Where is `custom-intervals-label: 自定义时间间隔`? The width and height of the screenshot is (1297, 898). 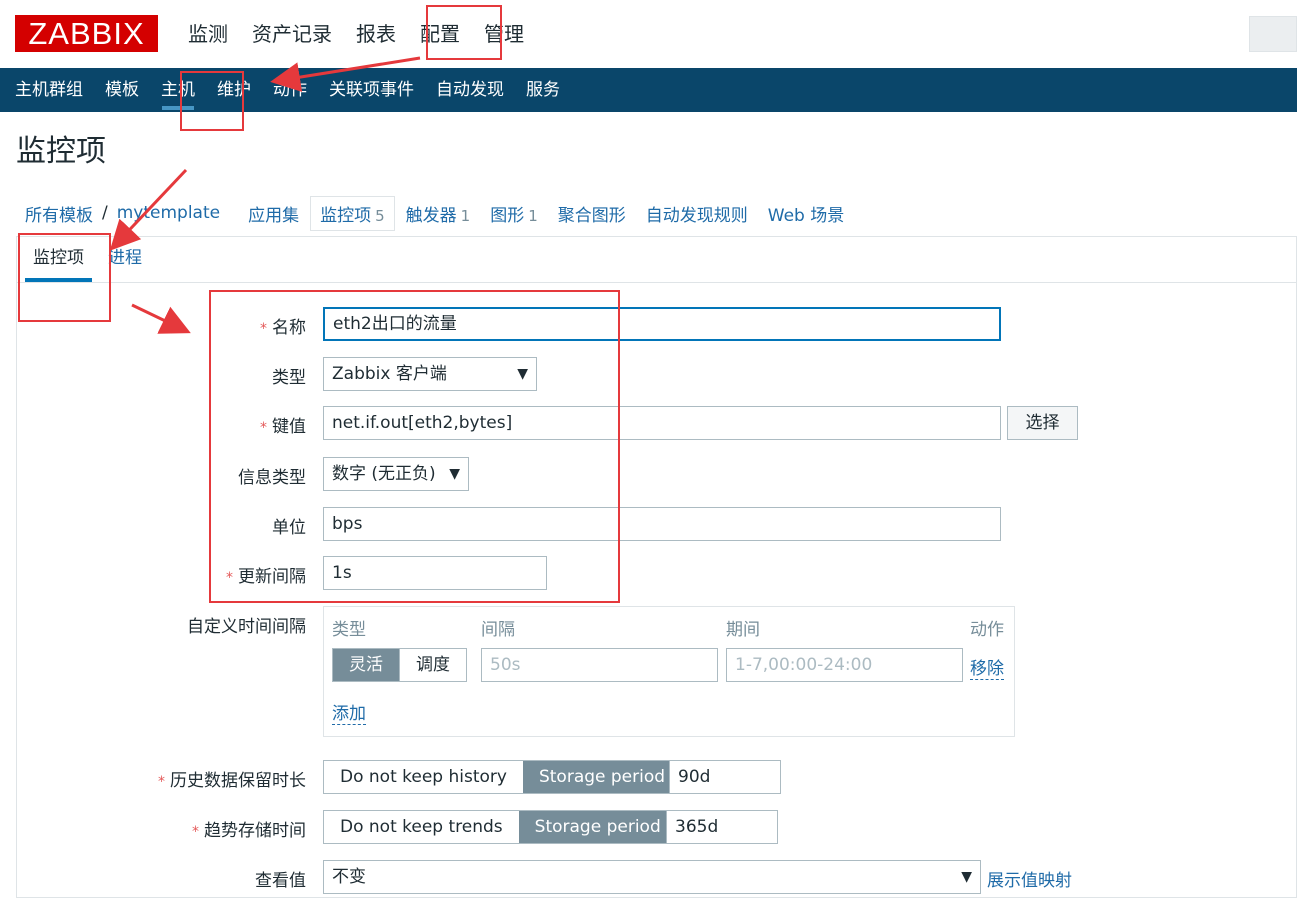 custom-intervals-label: 自定义时间间隔 is located at coordinates (246, 627).